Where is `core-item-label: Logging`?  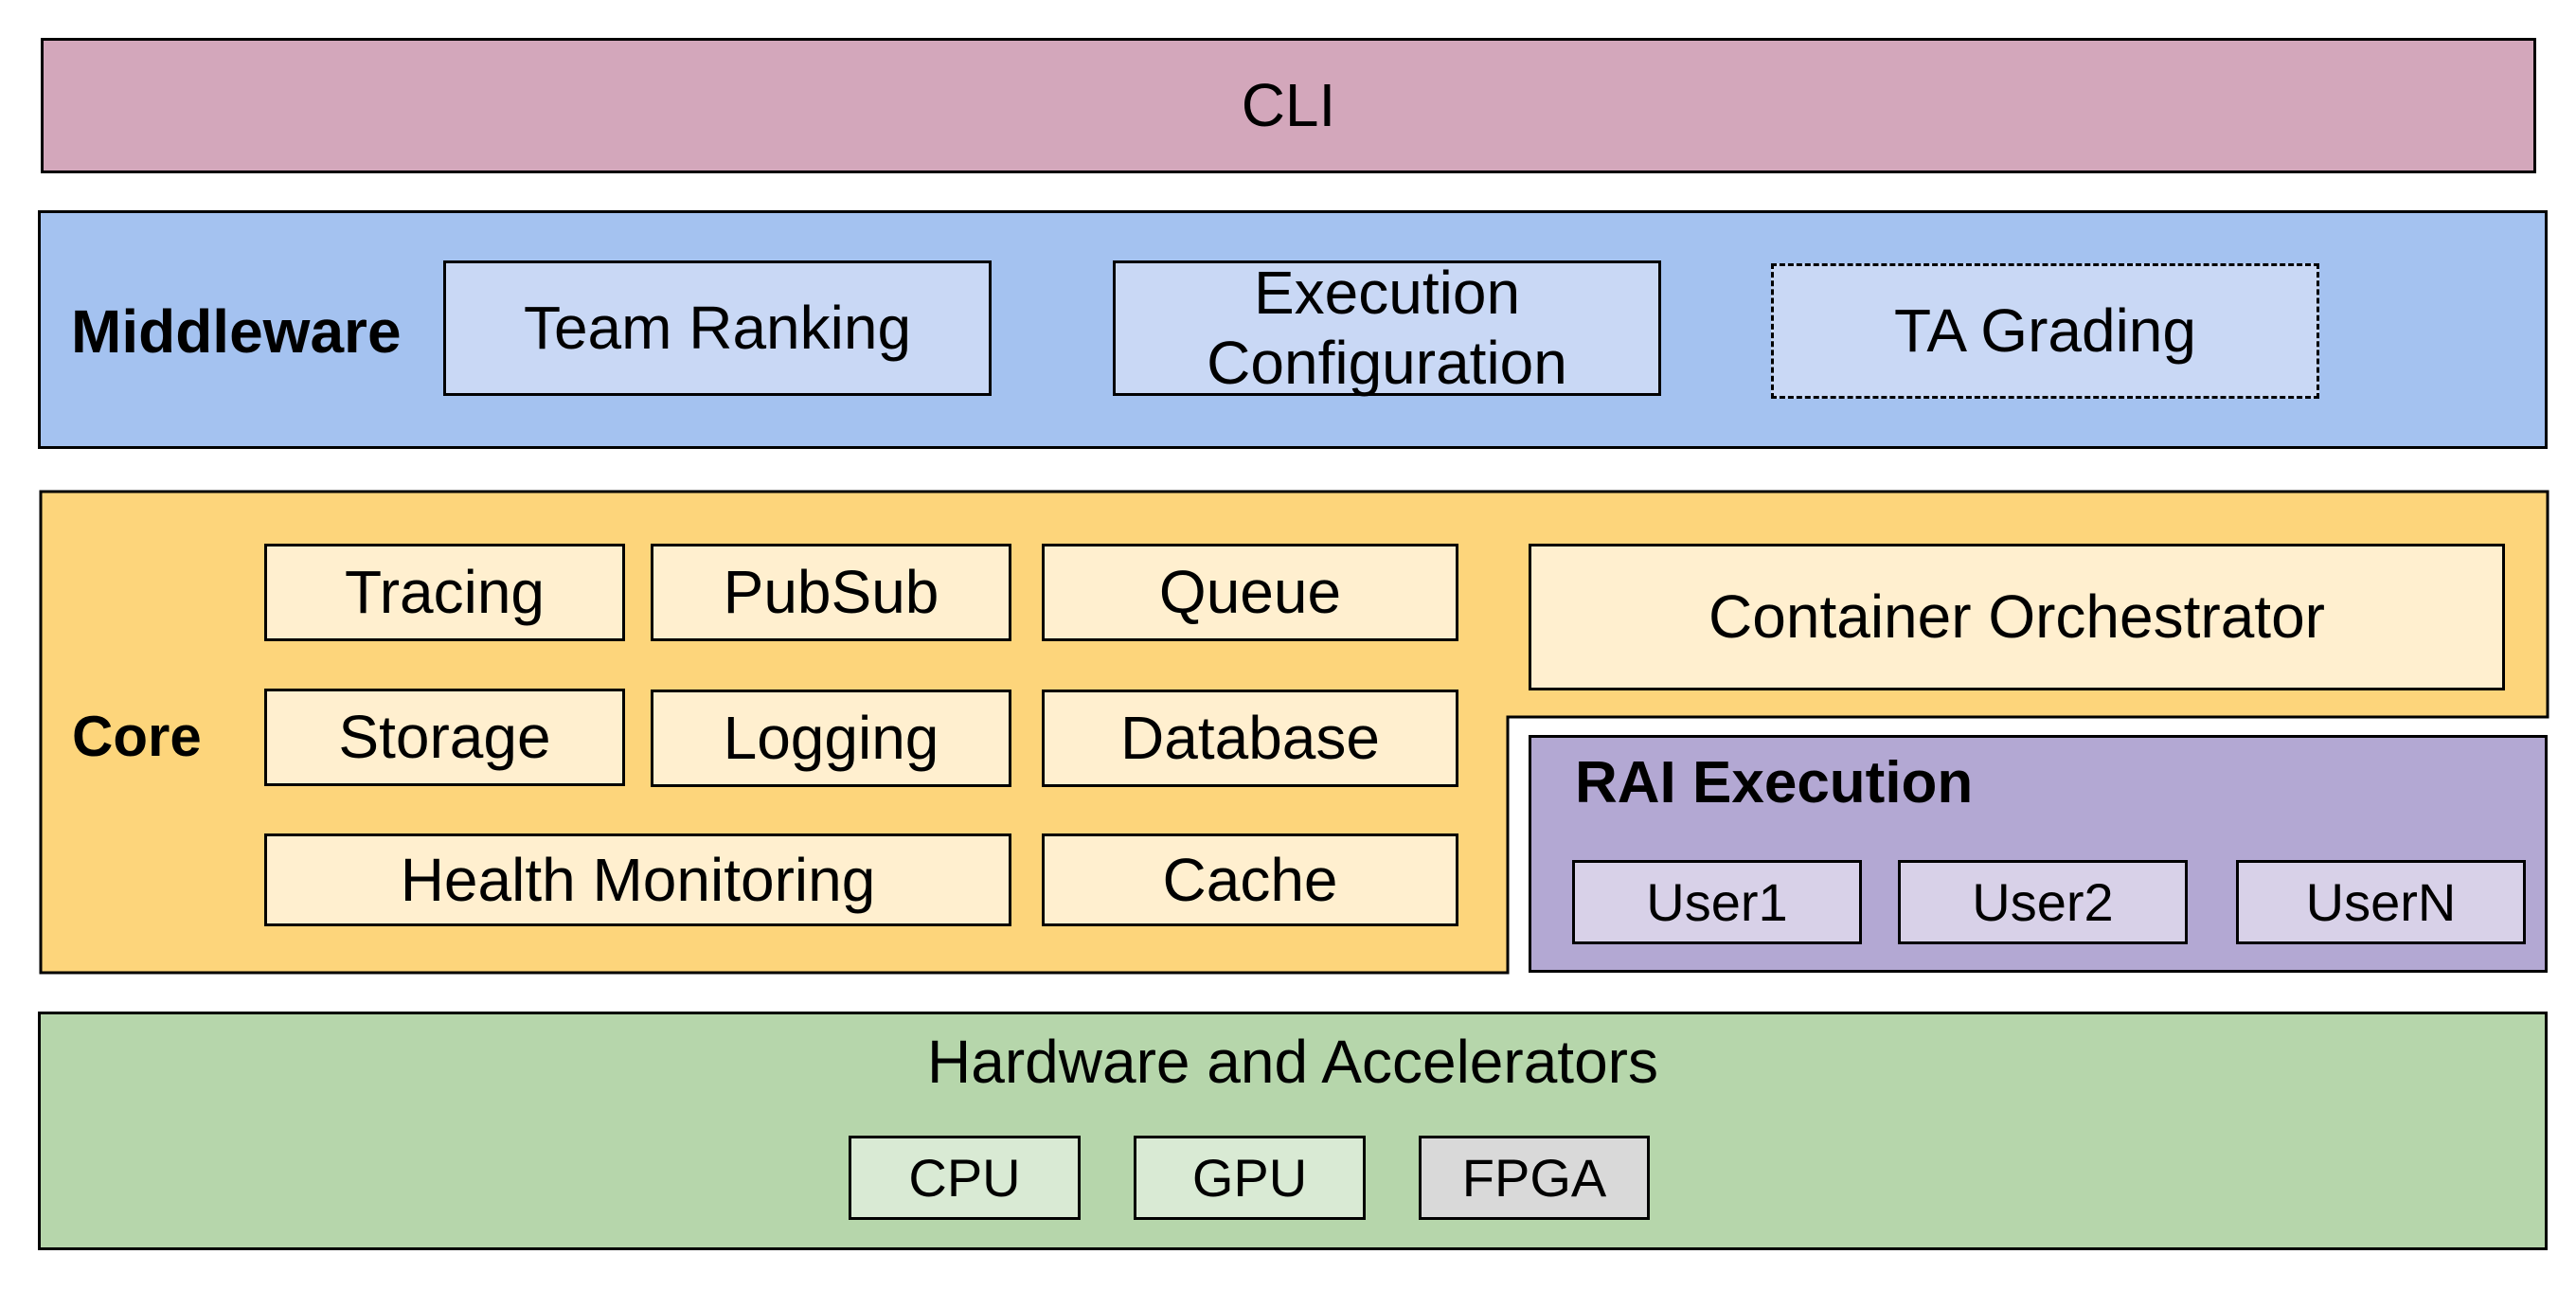
core-item-label: Logging is located at coordinates (831, 739).